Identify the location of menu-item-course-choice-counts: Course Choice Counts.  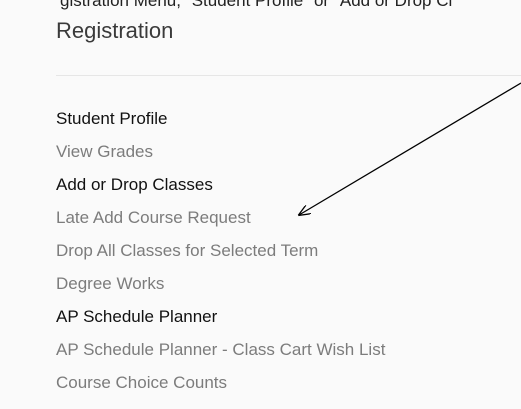
(220, 388).